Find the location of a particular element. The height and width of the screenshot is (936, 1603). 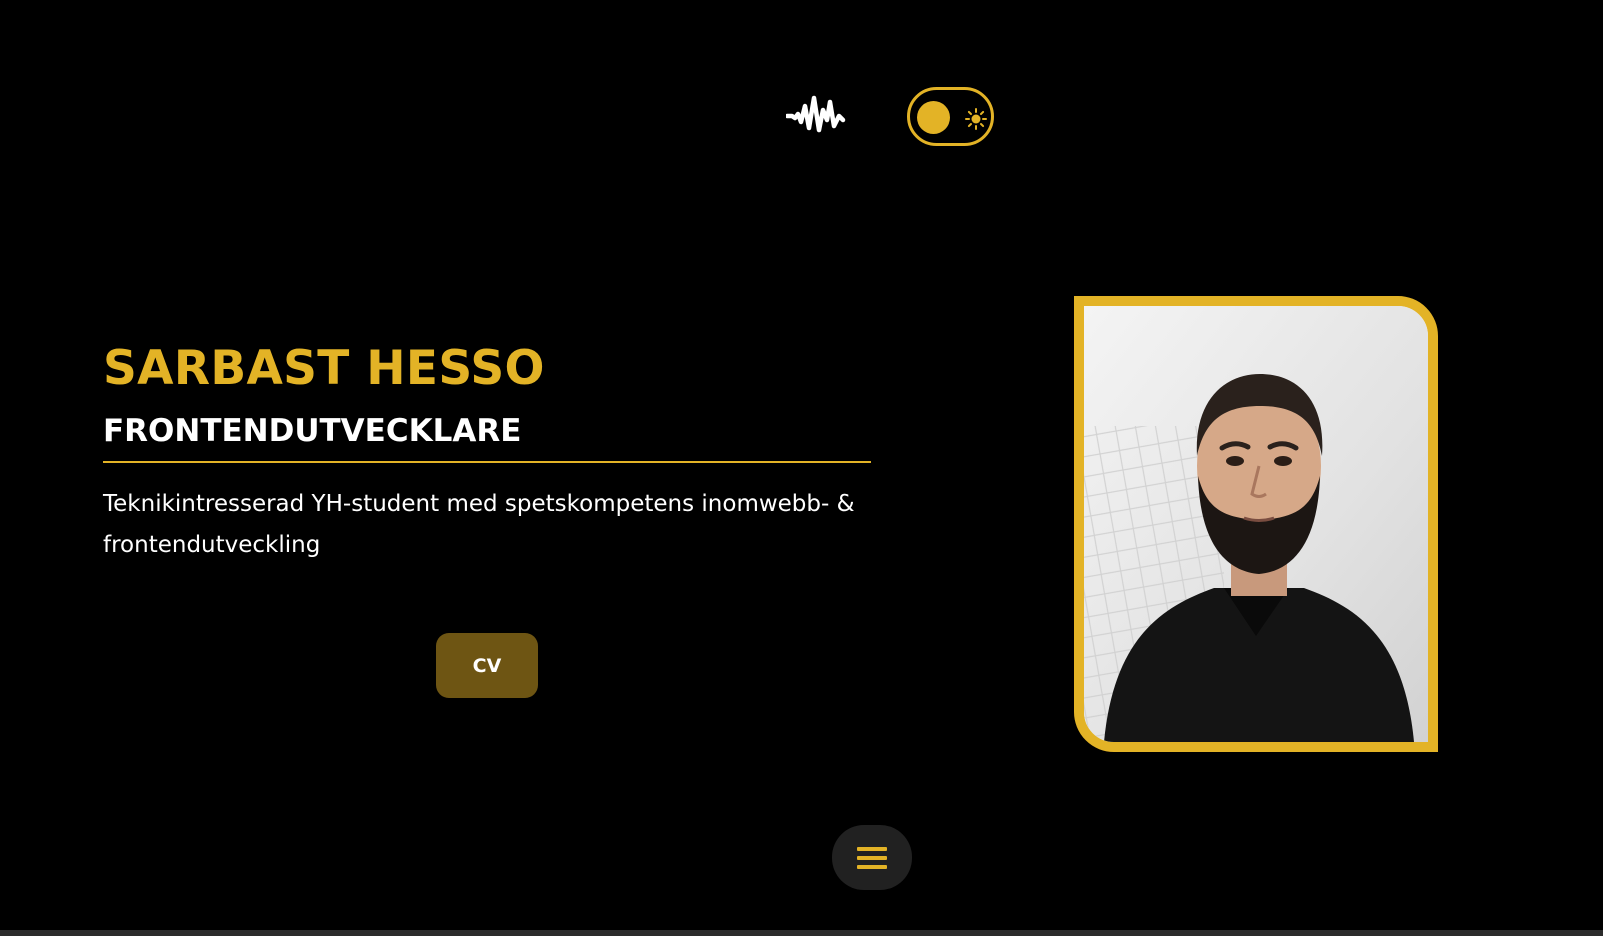

portrait-image is located at coordinates (1256, 524).